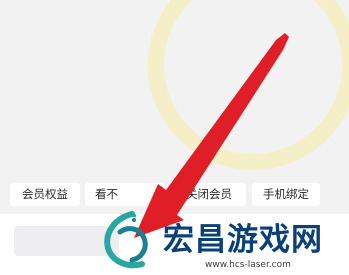 The image size is (349, 275). I want to click on dragon-logo-icon, so click(126, 240).